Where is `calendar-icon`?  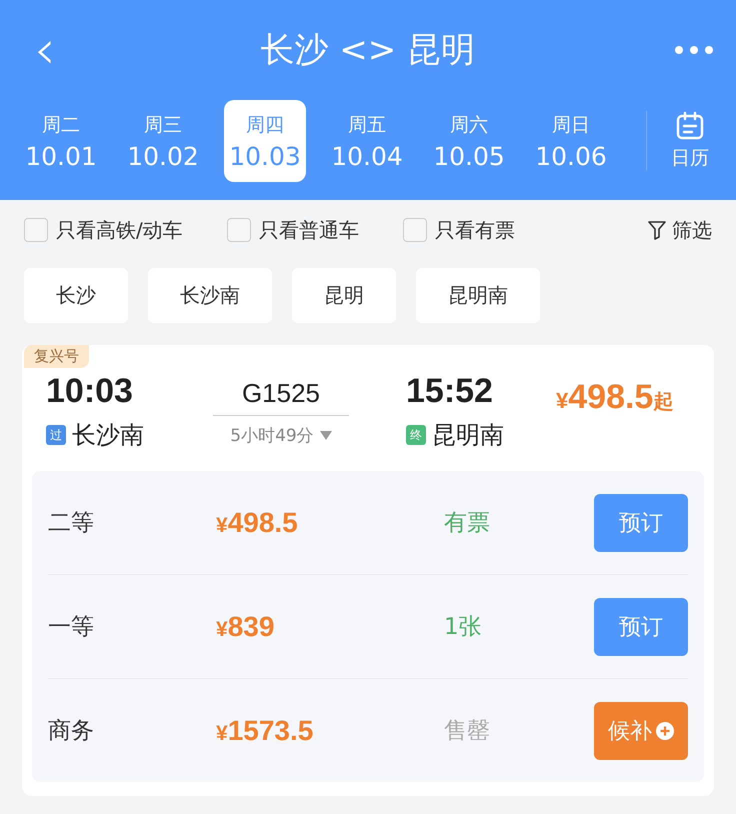
calendar-icon is located at coordinates (690, 126).